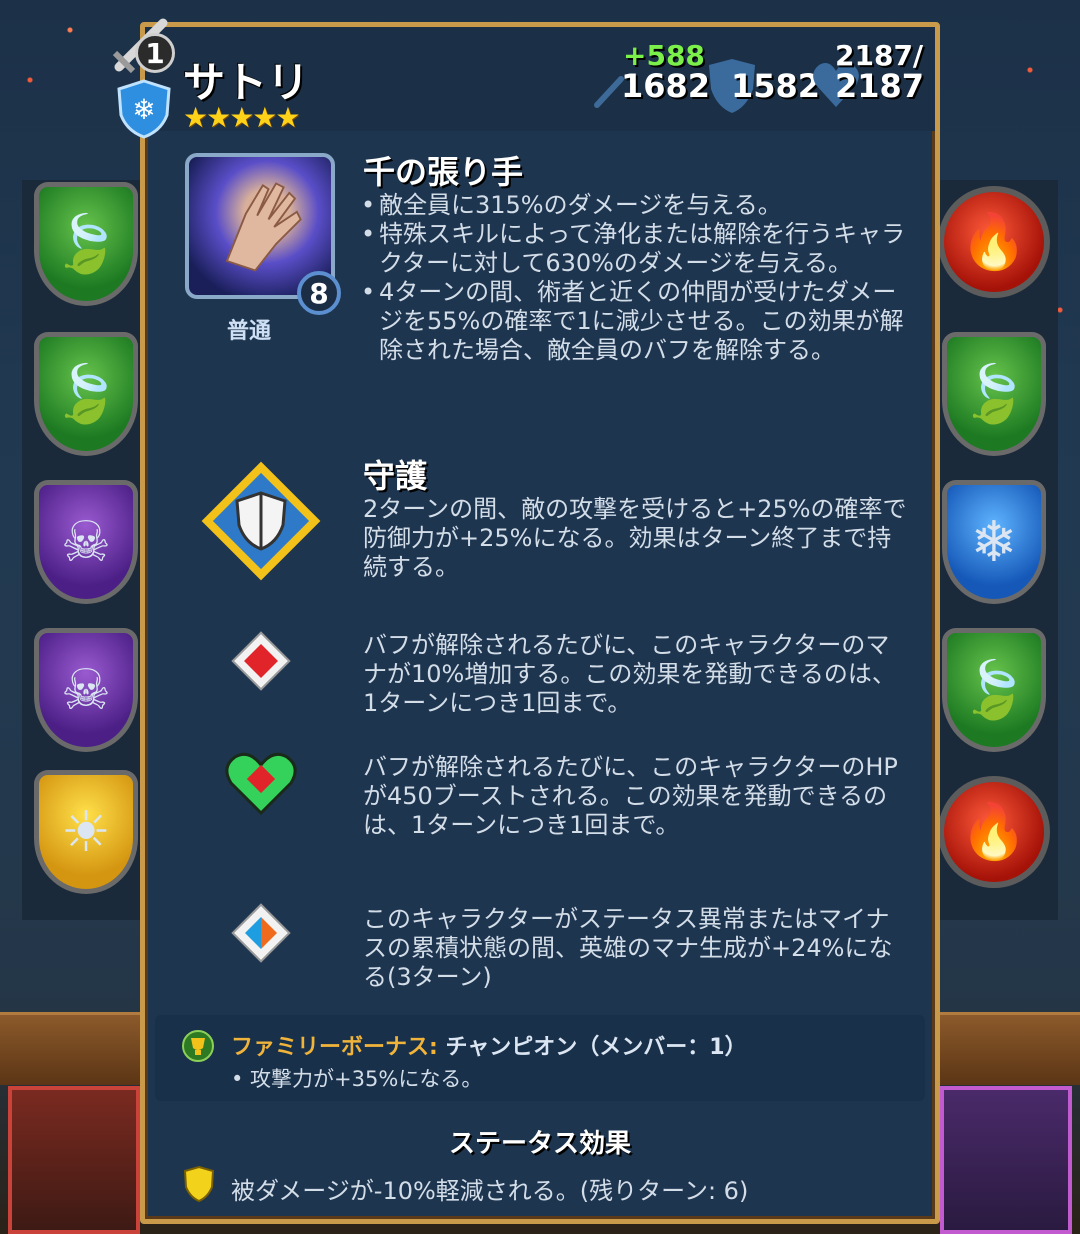  What do you see at coordinates (994, 542) in the screenshot?
I see `ice-shield-icon: ❄` at bounding box center [994, 542].